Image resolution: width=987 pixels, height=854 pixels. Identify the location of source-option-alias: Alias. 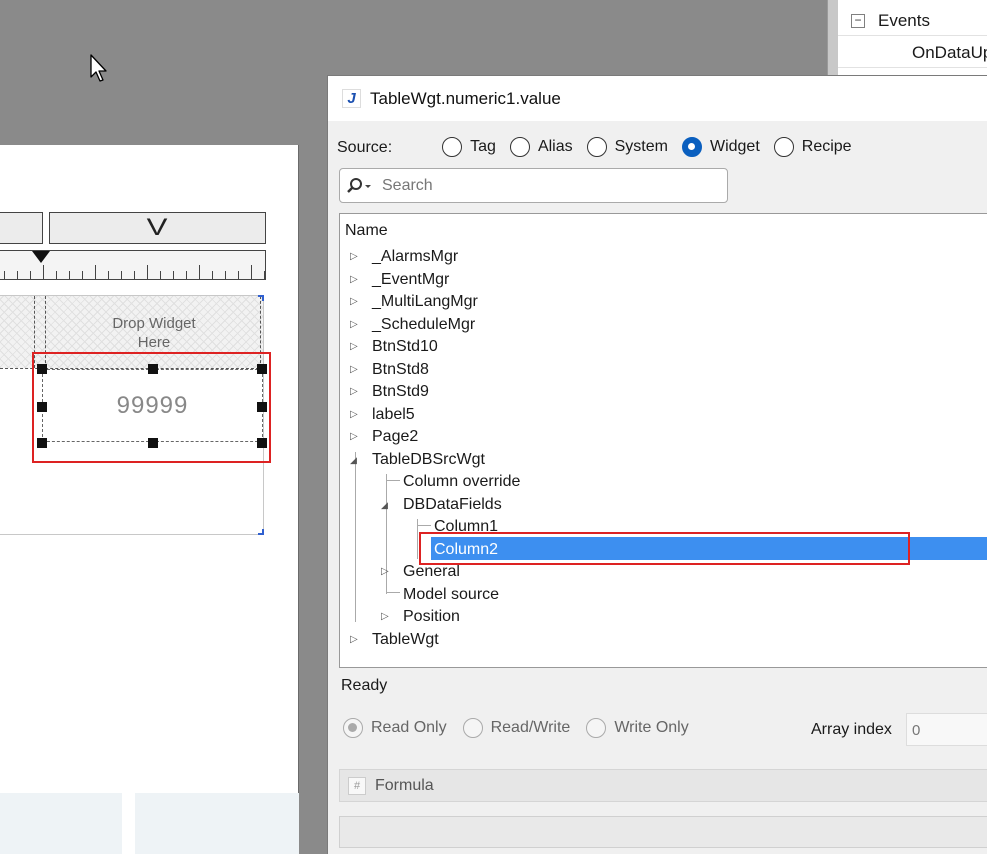
(541, 147).